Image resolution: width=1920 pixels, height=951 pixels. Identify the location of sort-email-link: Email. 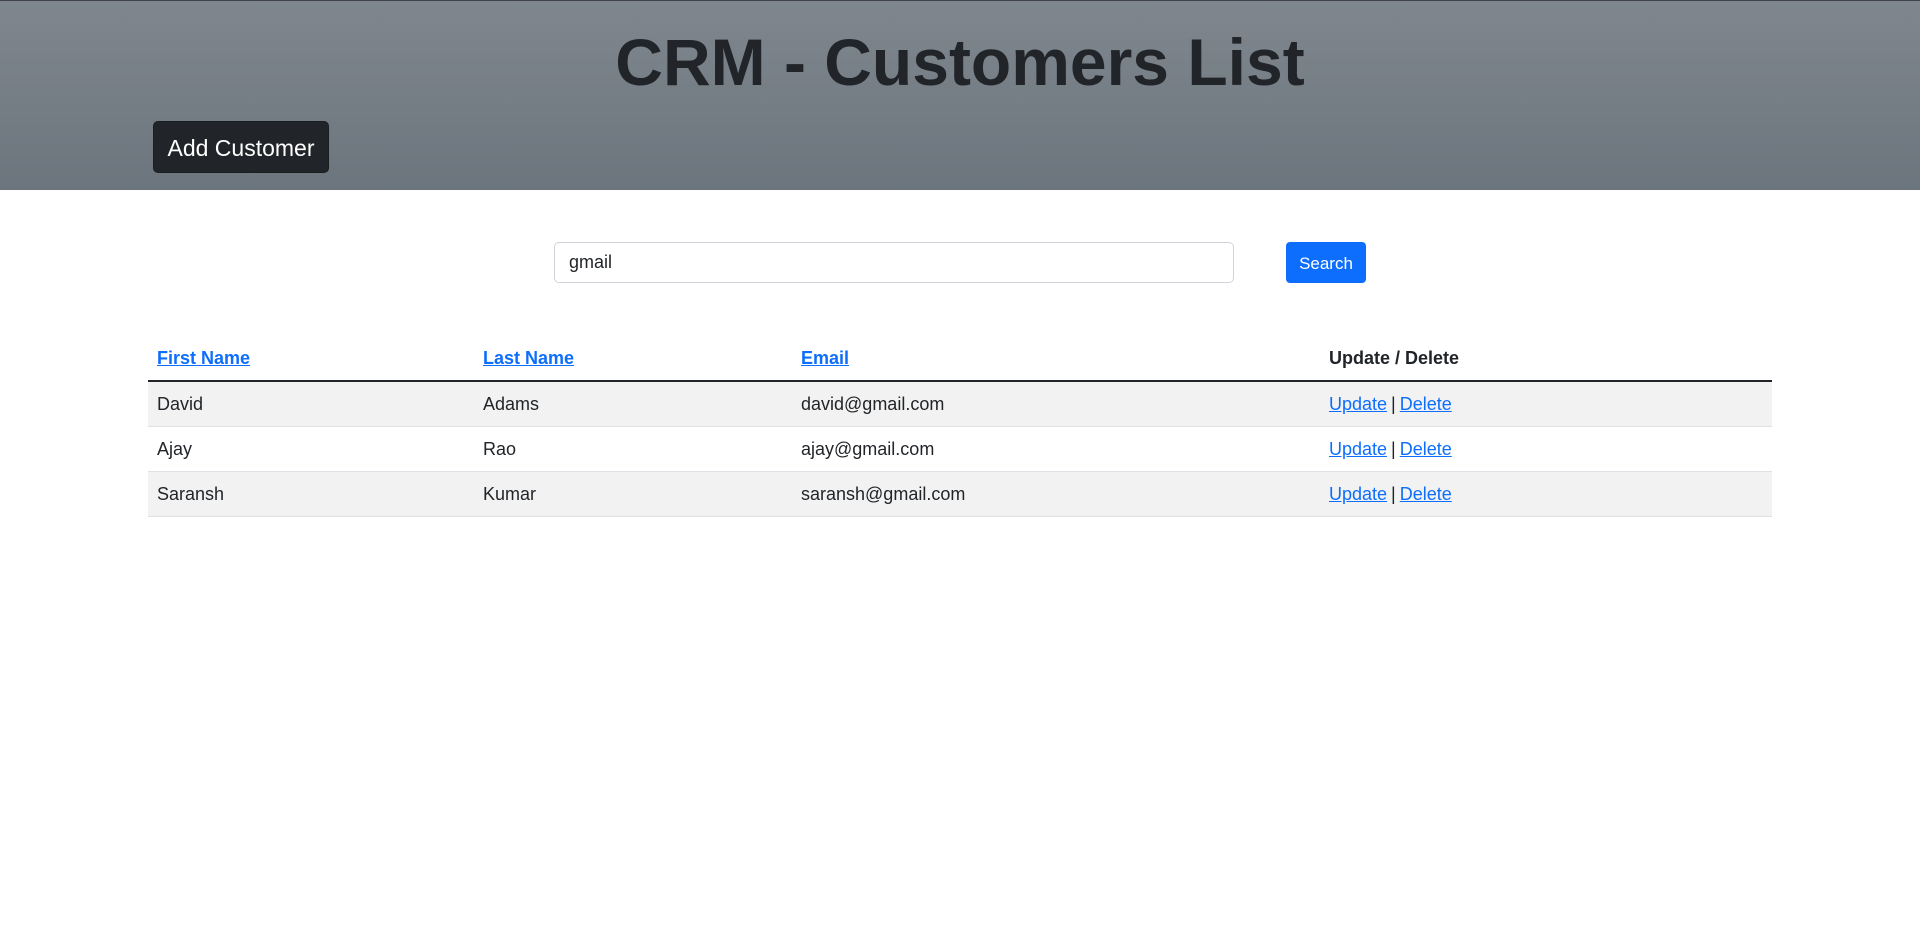
(825, 358).